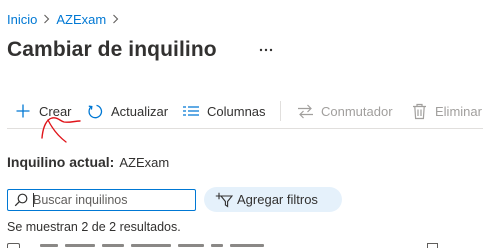 The image size is (483, 248). Describe the element at coordinates (224, 200) in the screenshot. I see `add-filter-icon` at that location.